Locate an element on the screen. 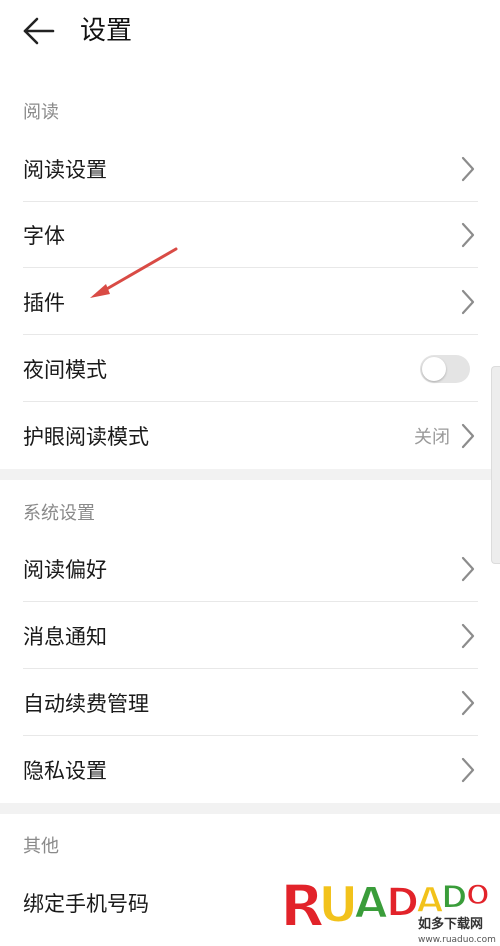 The width and height of the screenshot is (500, 946). row-label: 自动续费管理 is located at coordinates (86, 704).